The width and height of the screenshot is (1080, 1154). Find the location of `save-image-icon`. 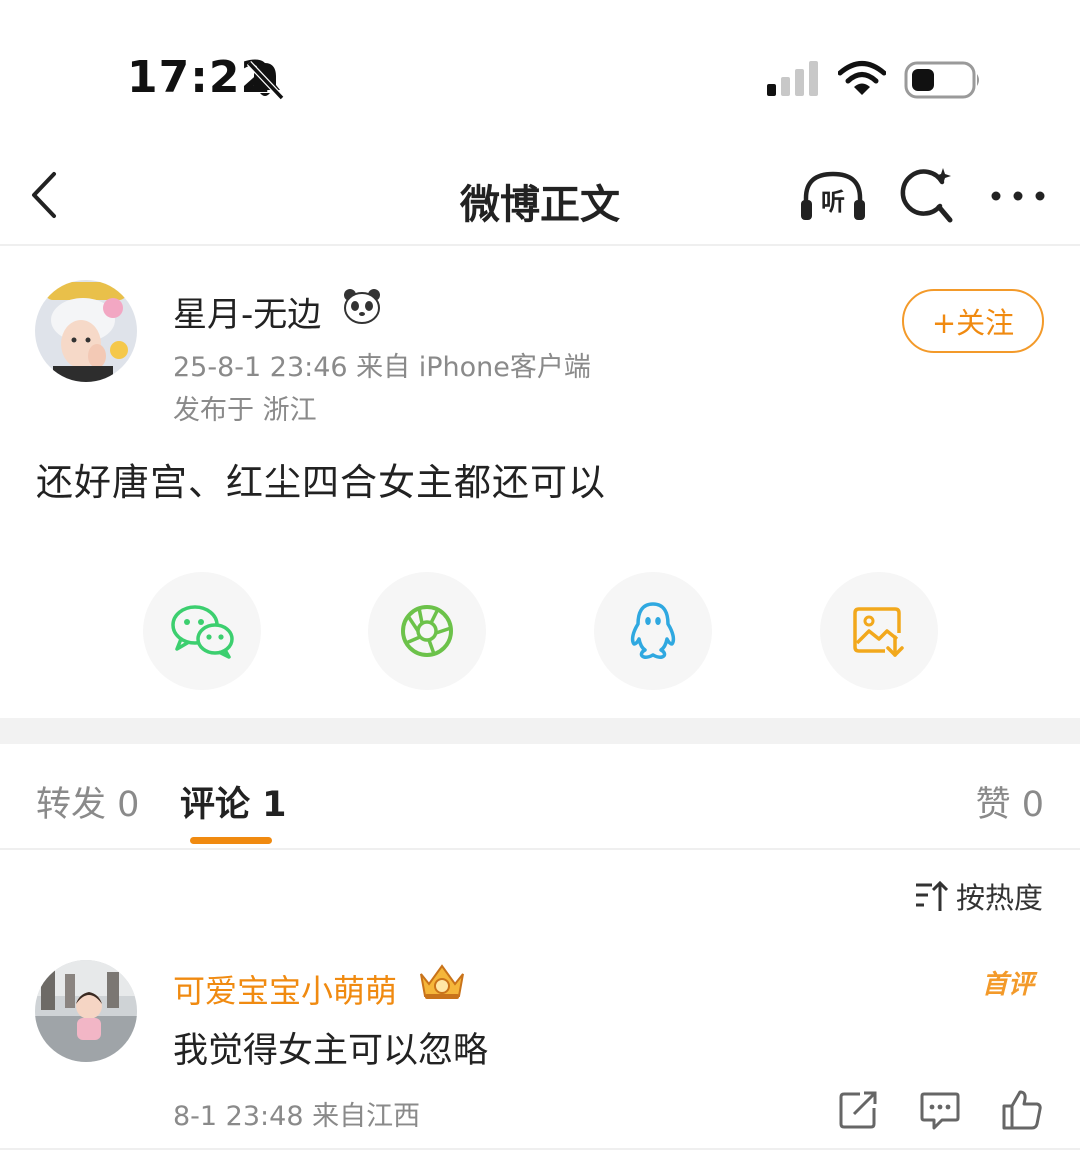

save-image-icon is located at coordinates (878, 632).